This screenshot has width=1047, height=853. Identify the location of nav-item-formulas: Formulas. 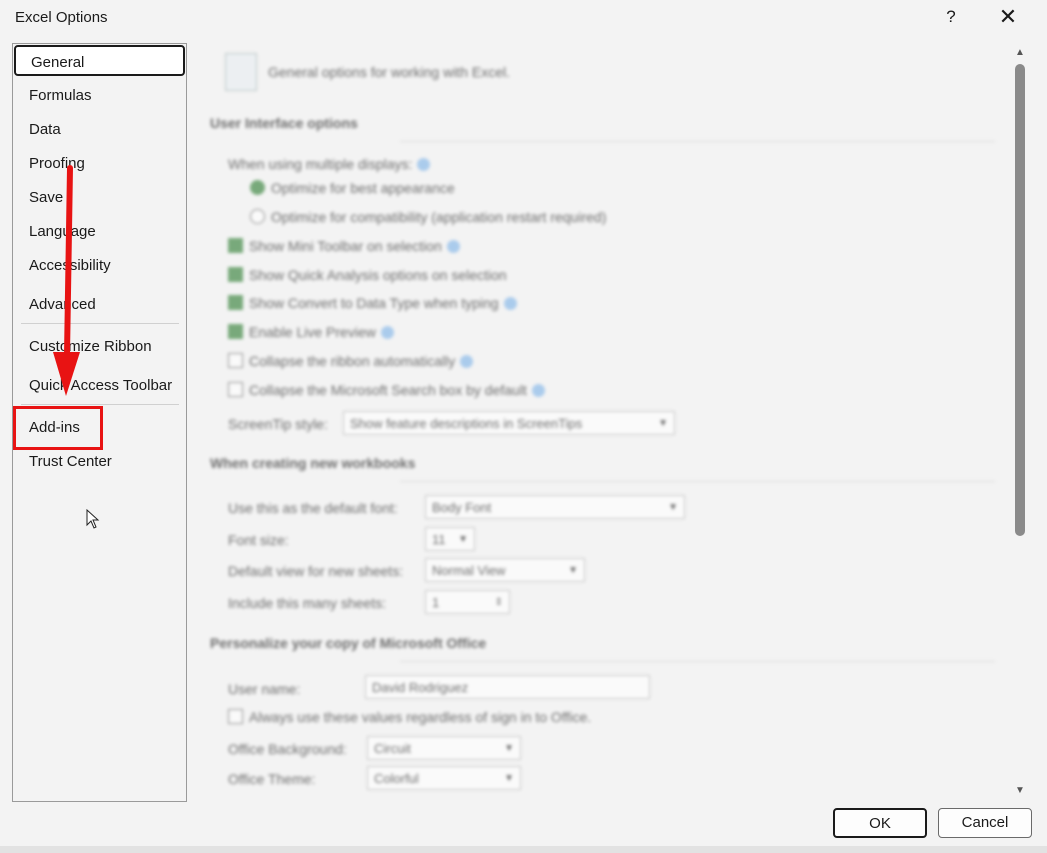
(60, 96).